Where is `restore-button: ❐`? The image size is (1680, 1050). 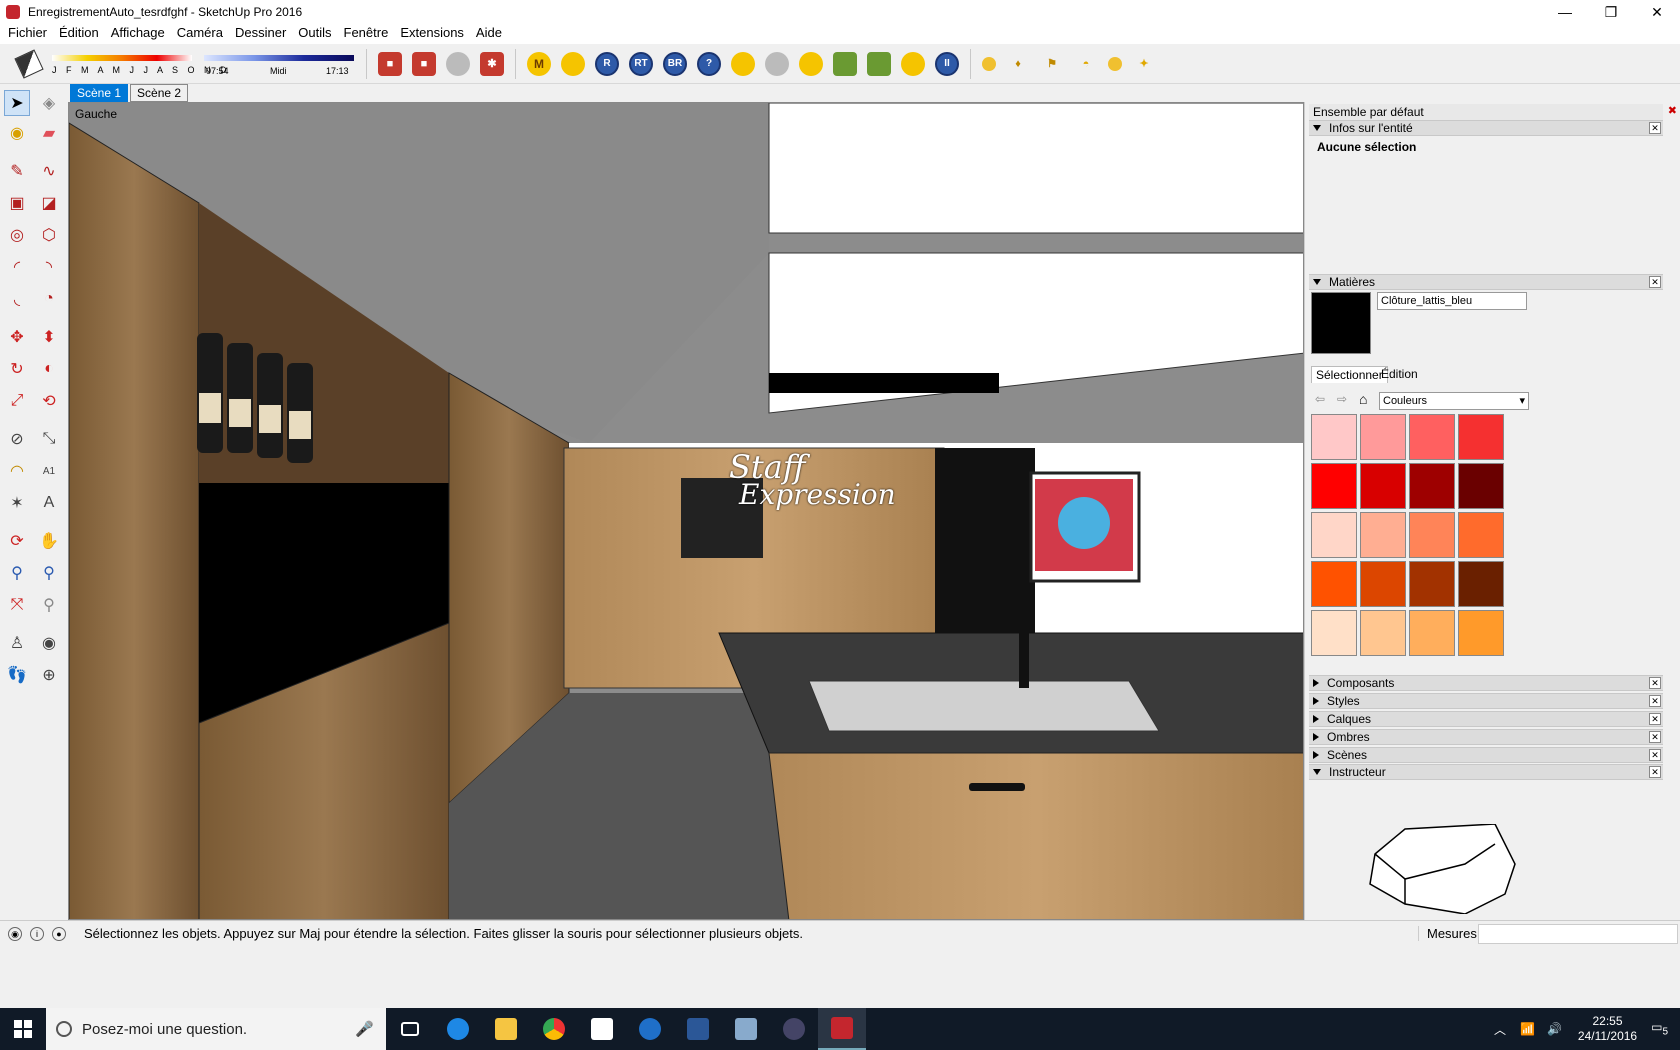
restore-button: ❐ is located at coordinates (1611, 12).